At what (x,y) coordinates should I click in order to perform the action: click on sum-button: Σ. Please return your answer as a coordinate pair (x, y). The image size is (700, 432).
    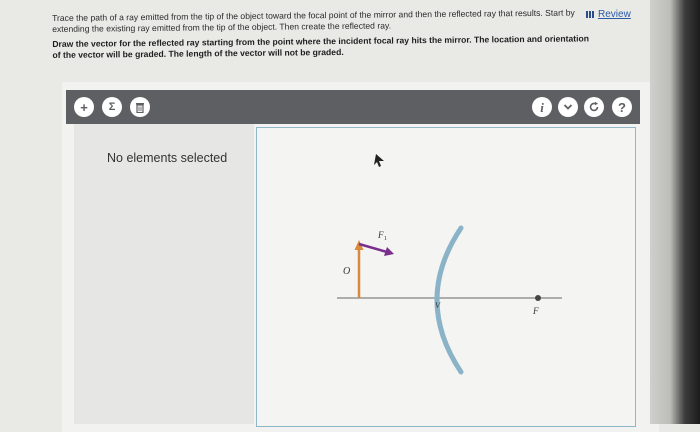
    Looking at the image, I should click on (112, 107).